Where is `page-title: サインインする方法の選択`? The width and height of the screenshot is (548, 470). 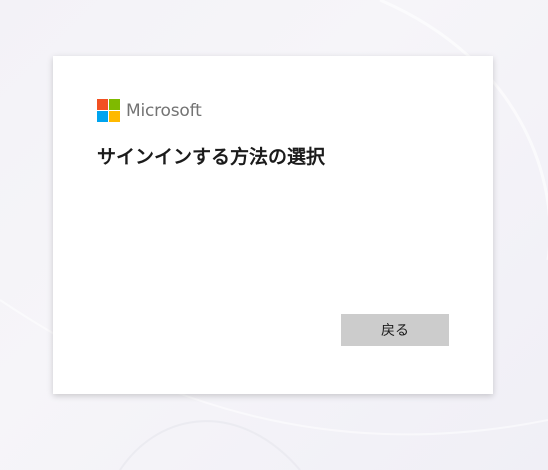 page-title: サインインする方法の選択 is located at coordinates (211, 157).